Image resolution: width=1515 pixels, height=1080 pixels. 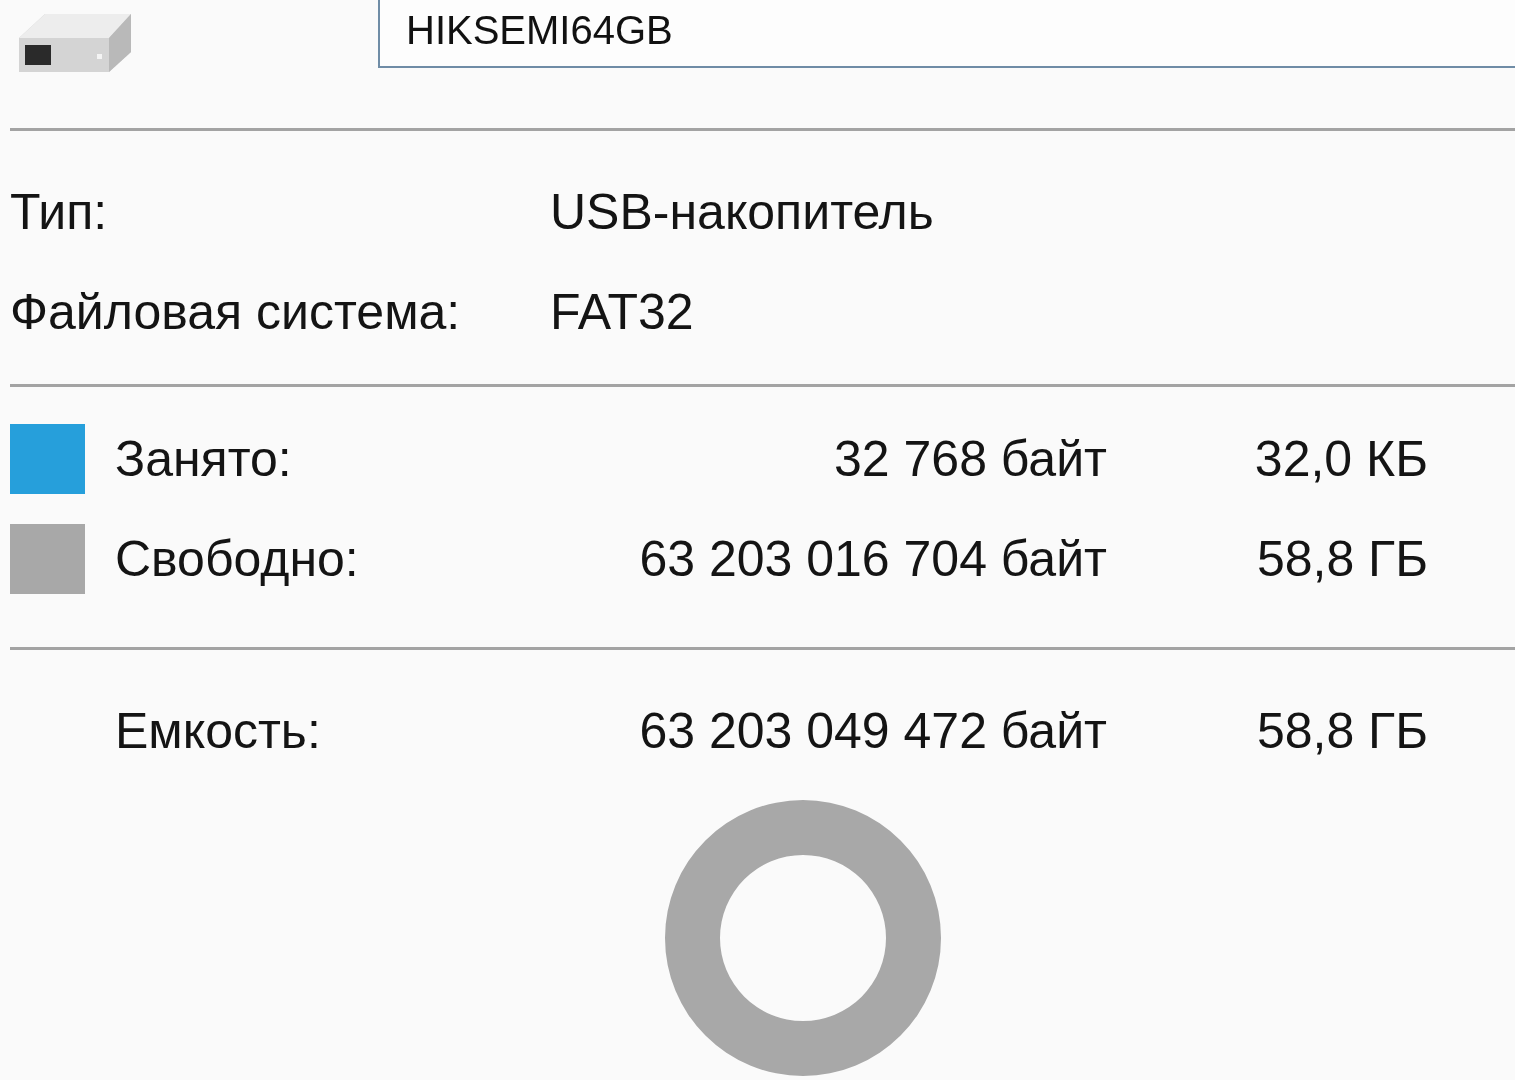 What do you see at coordinates (204, 459) in the screenshot?
I see `usage-label: Занято:` at bounding box center [204, 459].